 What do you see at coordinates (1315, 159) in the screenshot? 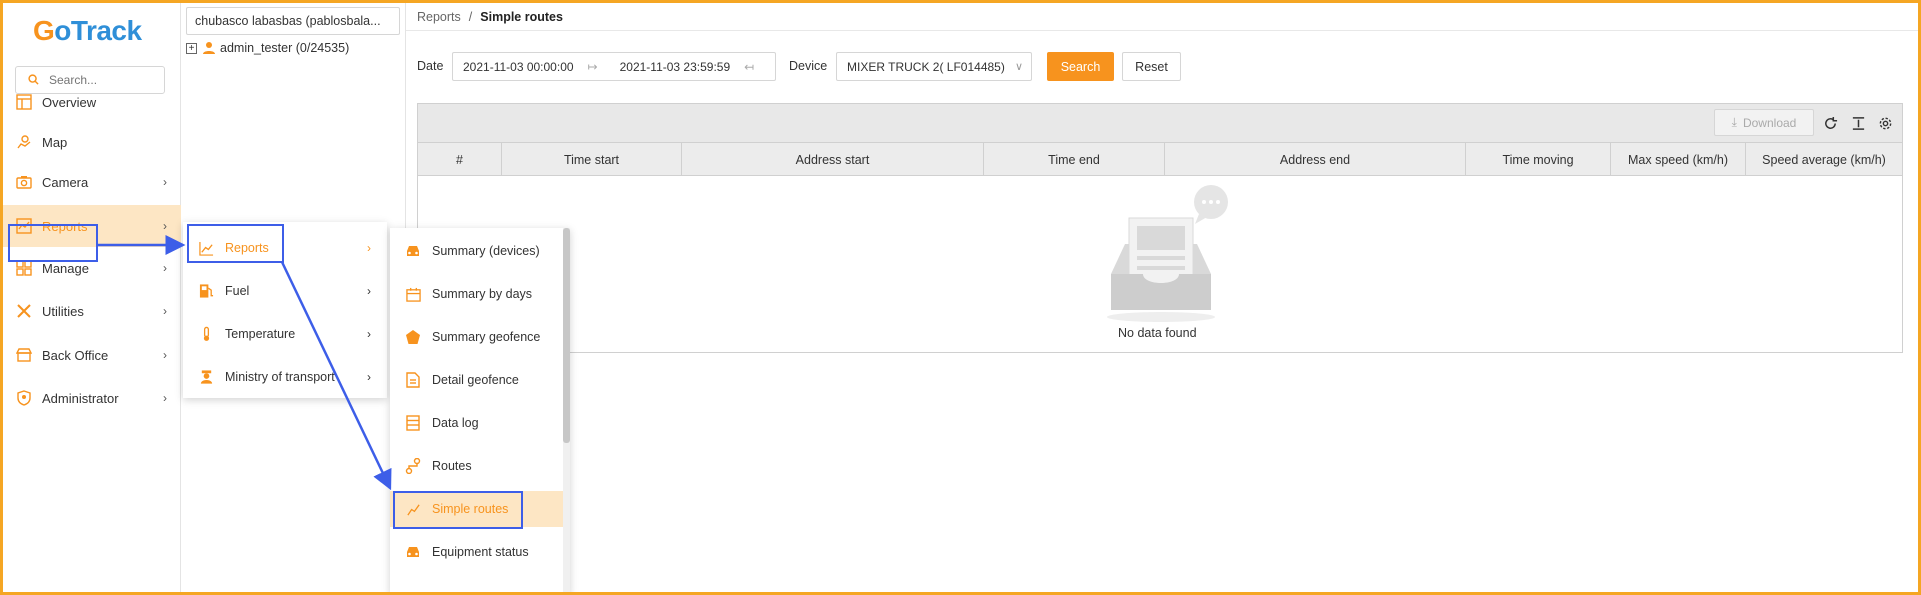
I see `column-header: Address end` at bounding box center [1315, 159].